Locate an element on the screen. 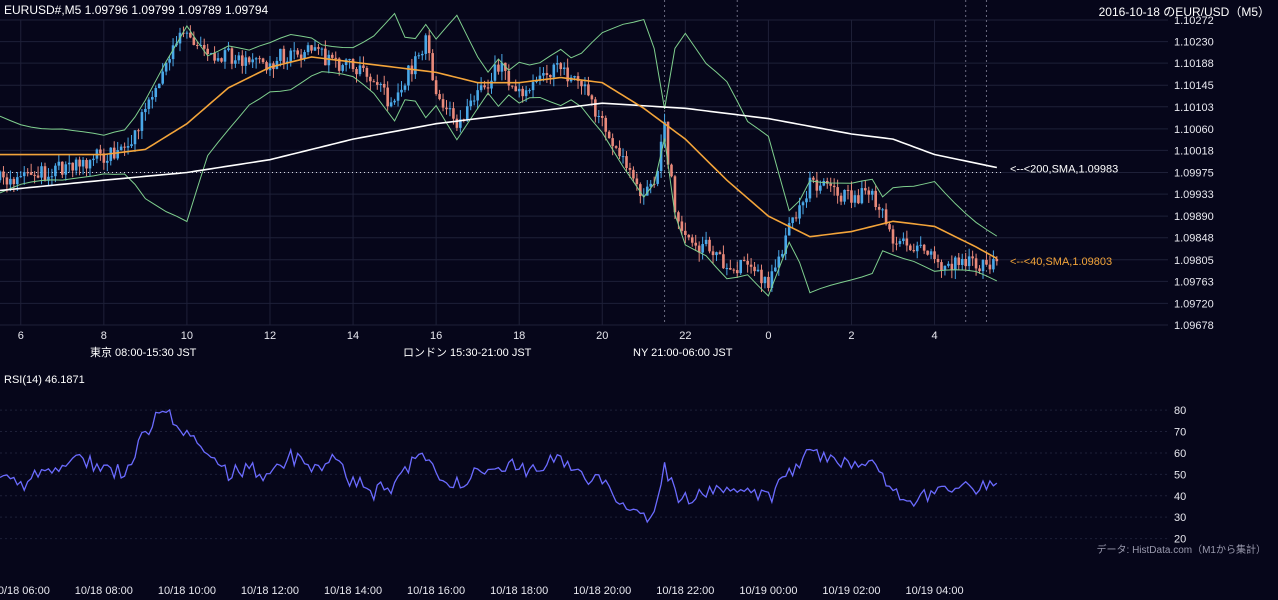  x-tick-label: 4 is located at coordinates (934, 336).